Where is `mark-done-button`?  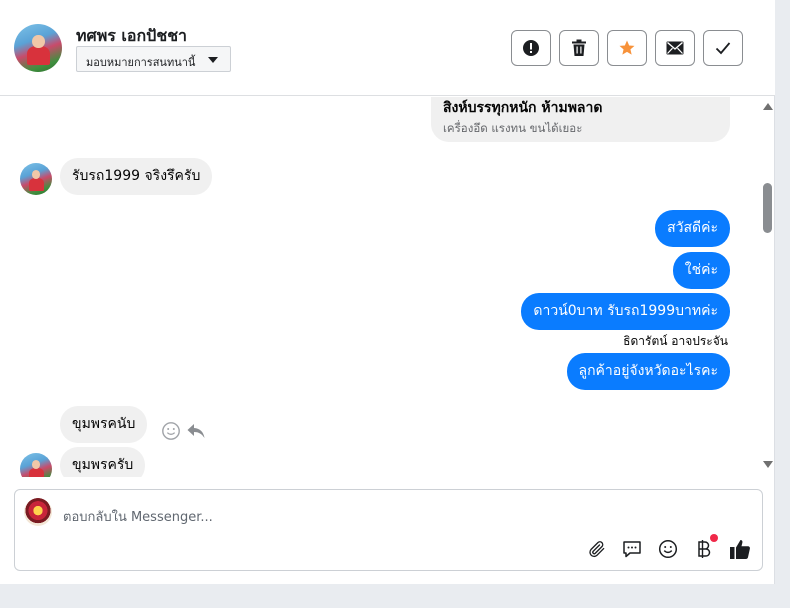 mark-done-button is located at coordinates (723, 48).